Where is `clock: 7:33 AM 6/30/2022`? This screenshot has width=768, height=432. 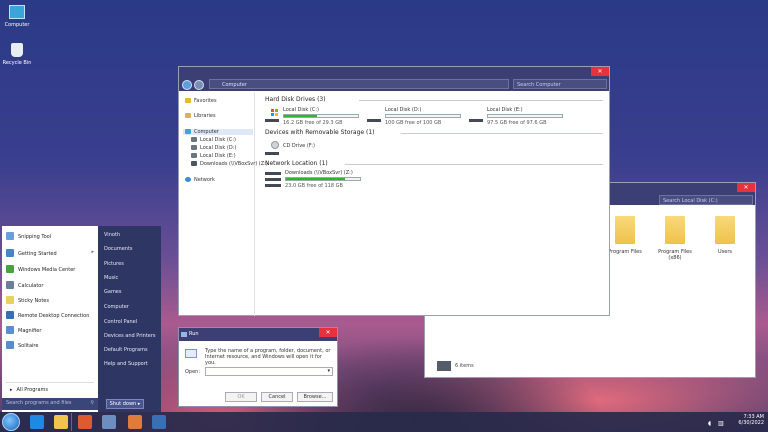
clock: 7:33 AM 6/30/2022 is located at coordinates (747, 420).